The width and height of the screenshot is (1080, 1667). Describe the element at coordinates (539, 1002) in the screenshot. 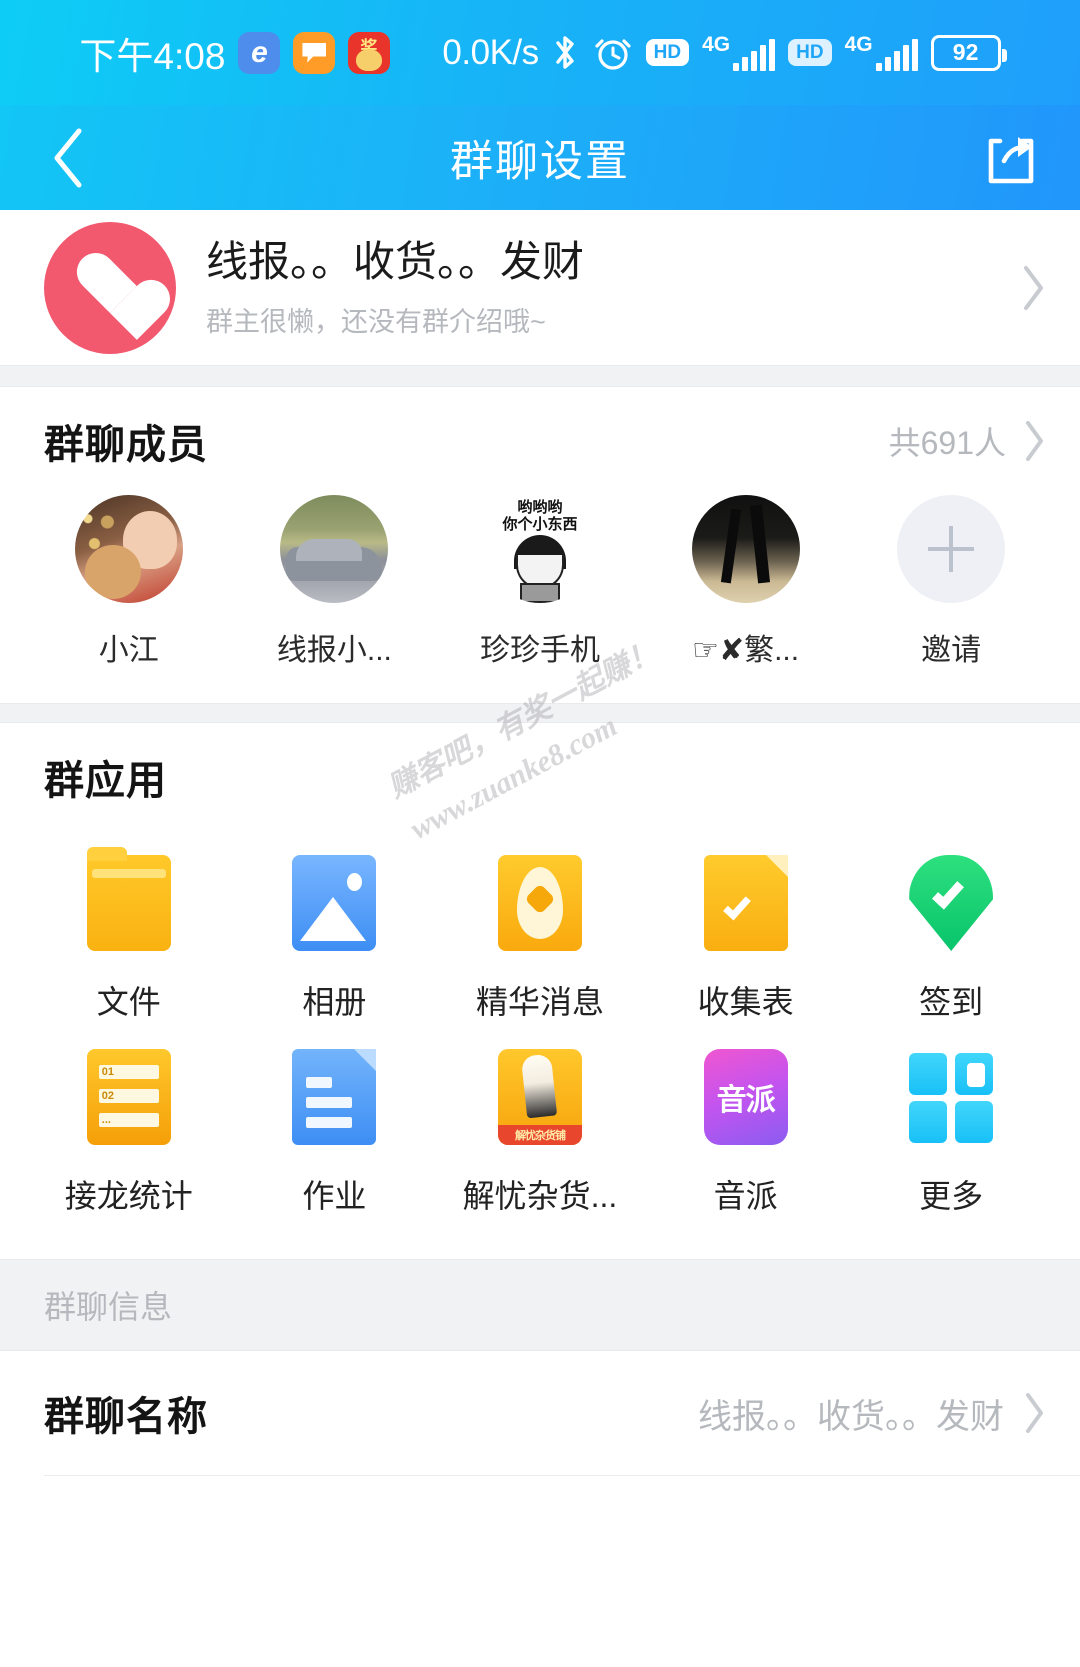

I see `app-label: 精华消息` at that location.